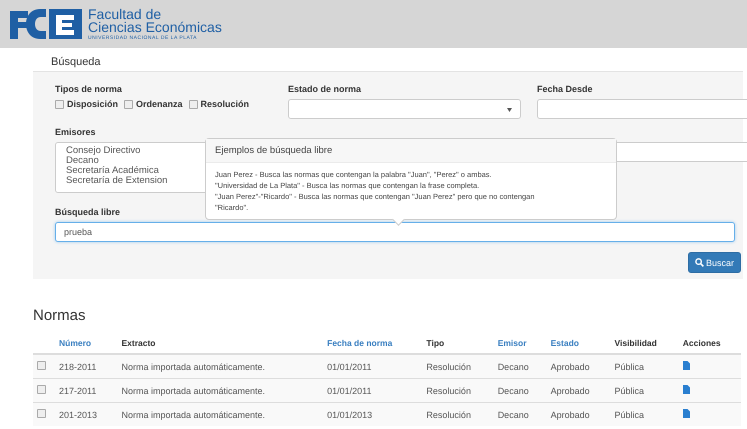  Describe the element at coordinates (325, 89) in the screenshot. I see `field-label: Estado de norma` at that location.